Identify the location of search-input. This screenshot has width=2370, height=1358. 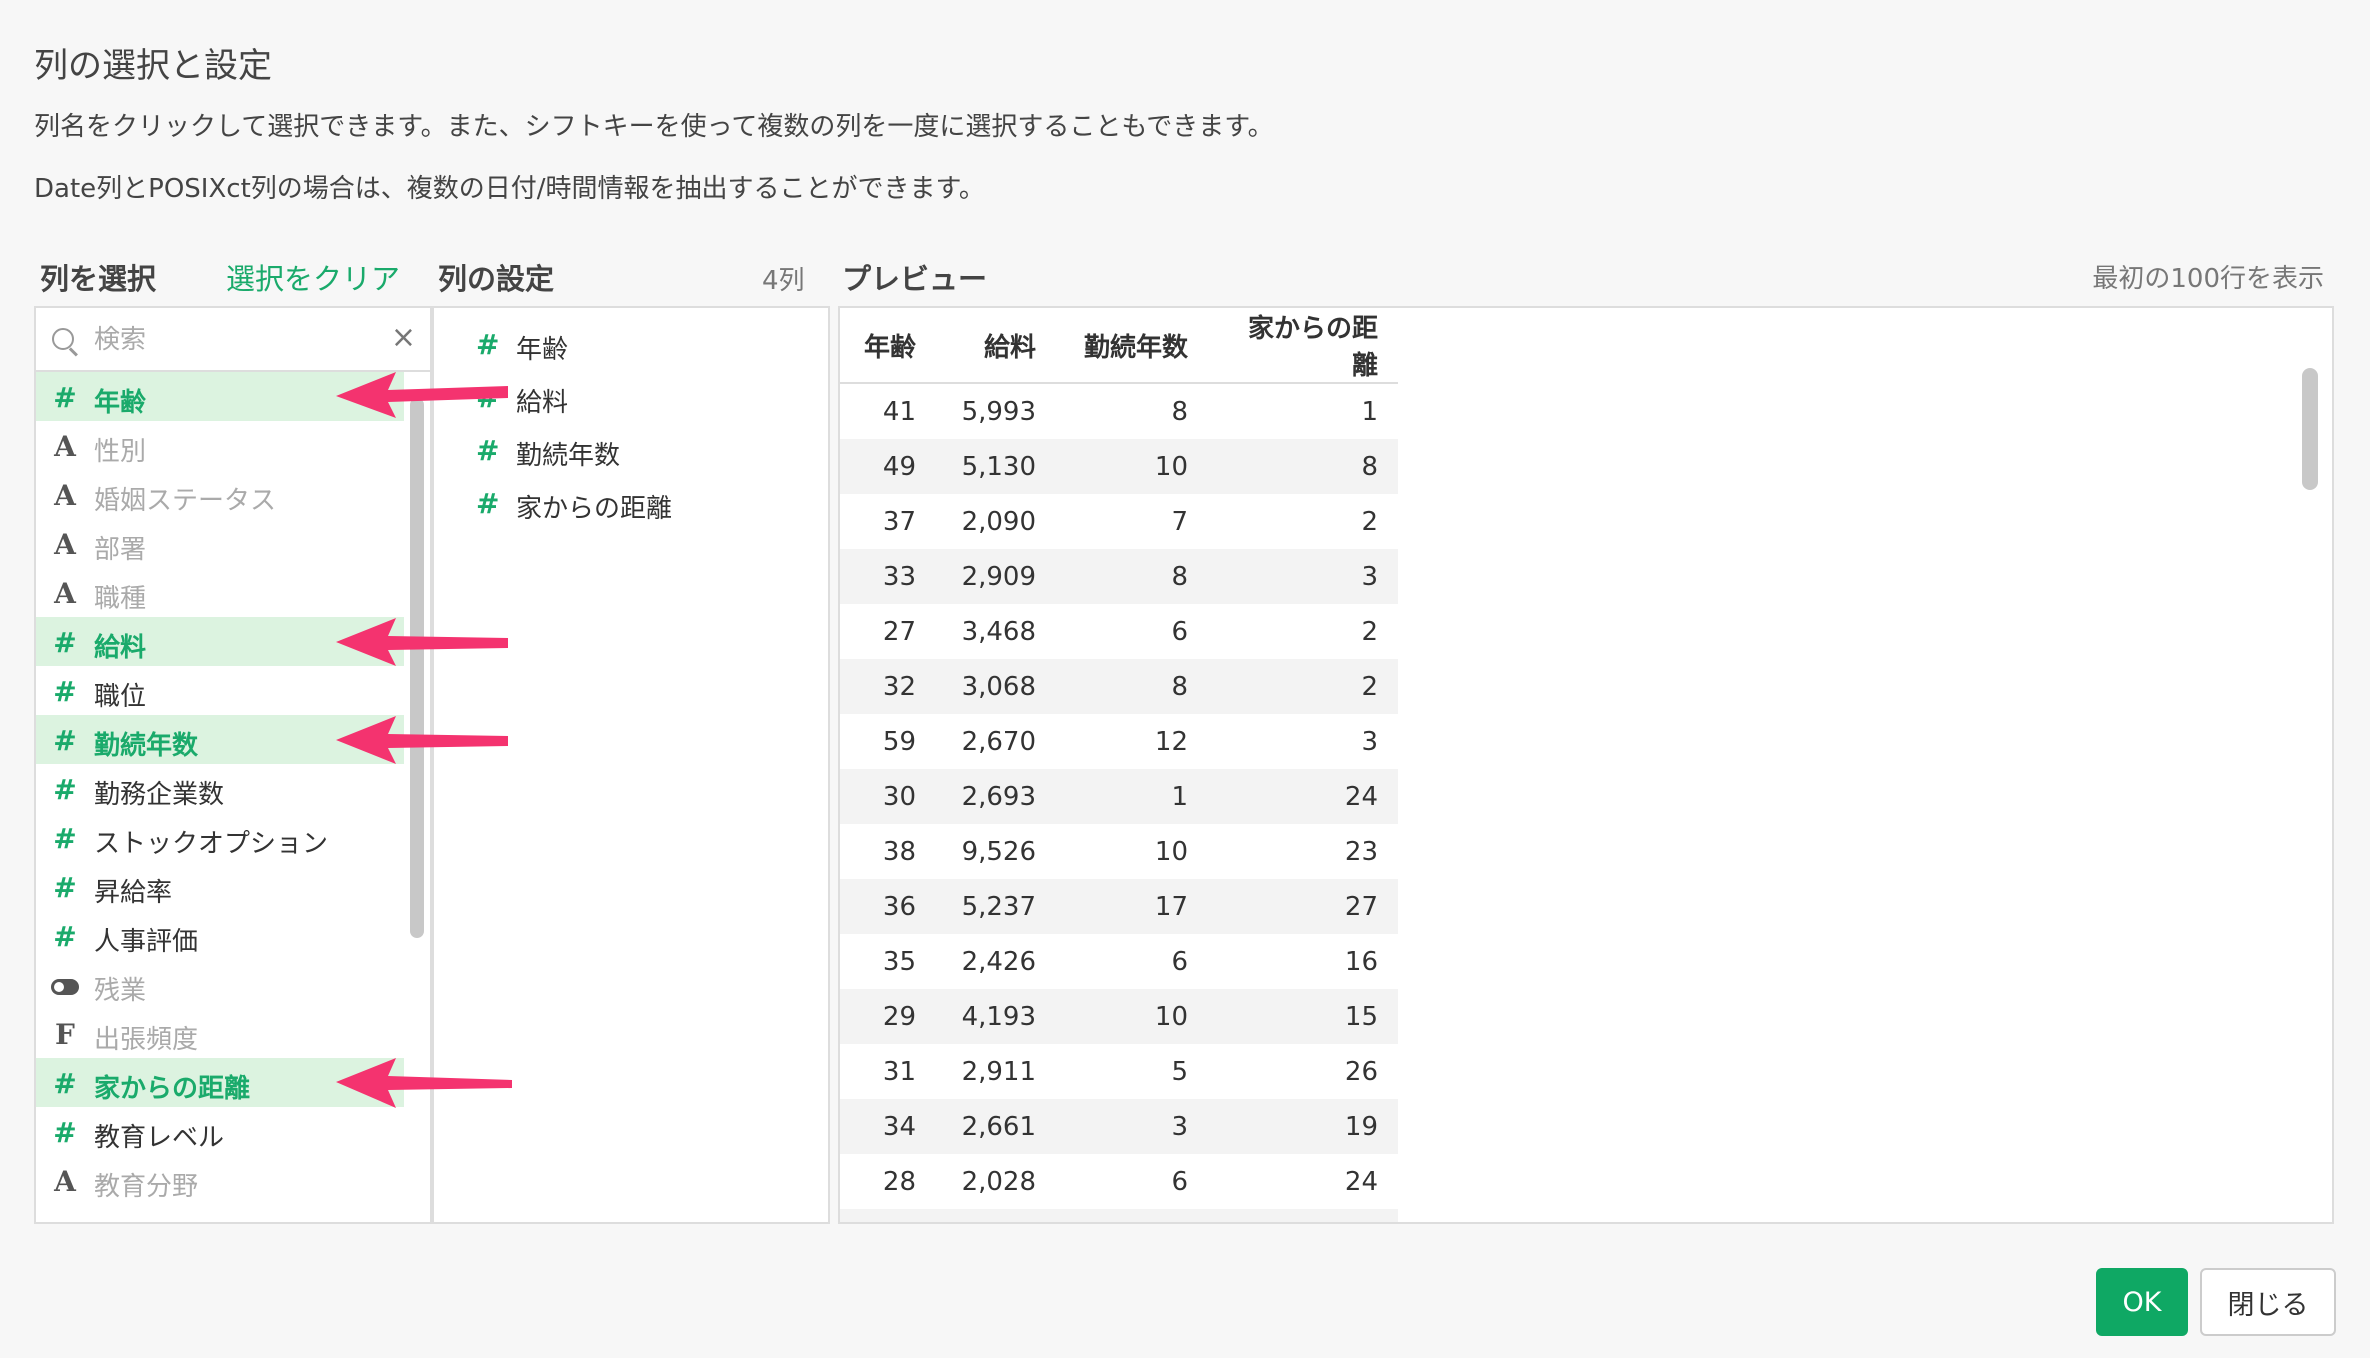
(229, 340).